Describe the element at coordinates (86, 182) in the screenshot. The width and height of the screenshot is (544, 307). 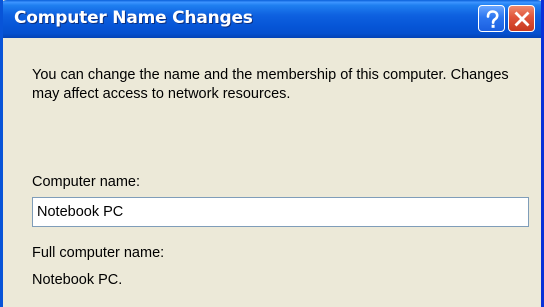
I see `computer-name-label: Computer name:` at that location.